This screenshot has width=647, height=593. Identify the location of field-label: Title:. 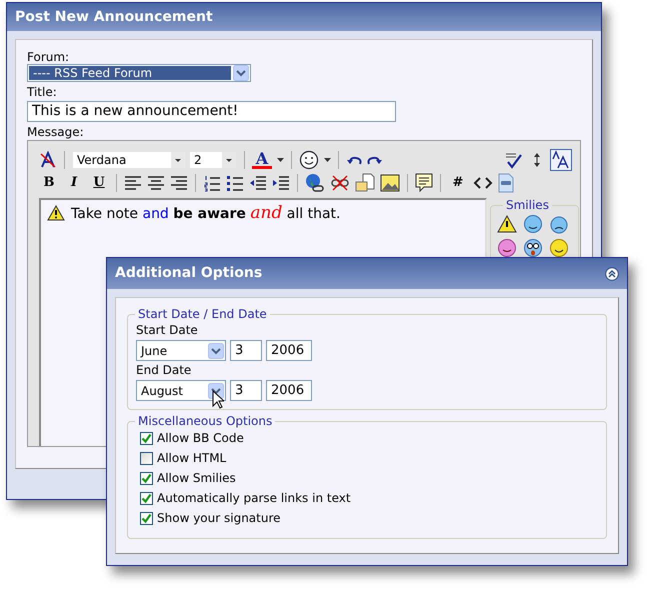
(42, 92).